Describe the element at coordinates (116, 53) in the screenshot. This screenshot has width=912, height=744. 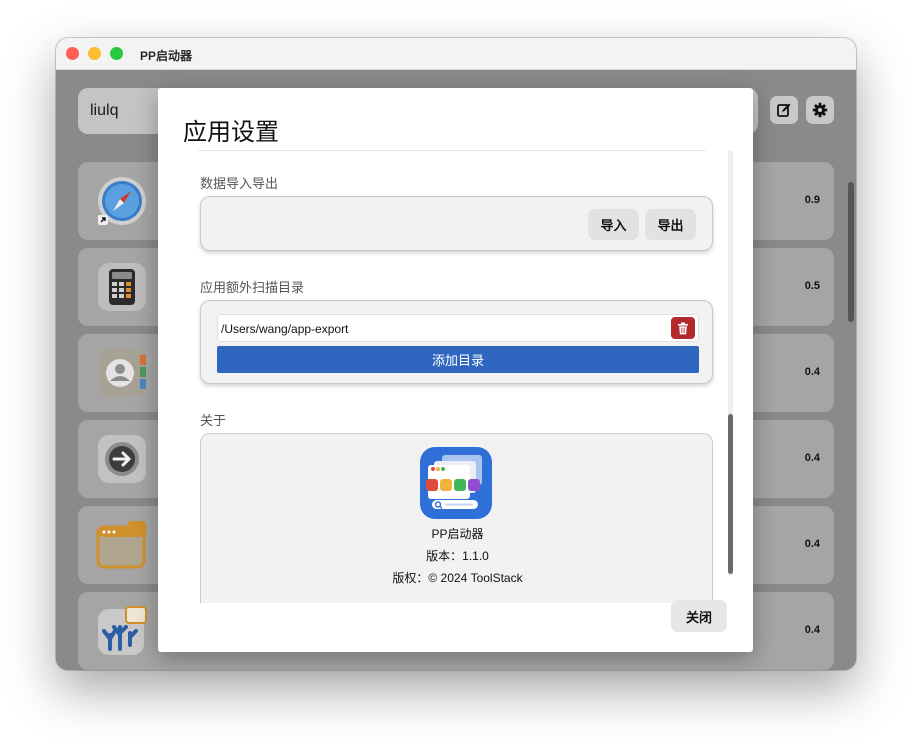
I see `zoom-window-button` at that location.